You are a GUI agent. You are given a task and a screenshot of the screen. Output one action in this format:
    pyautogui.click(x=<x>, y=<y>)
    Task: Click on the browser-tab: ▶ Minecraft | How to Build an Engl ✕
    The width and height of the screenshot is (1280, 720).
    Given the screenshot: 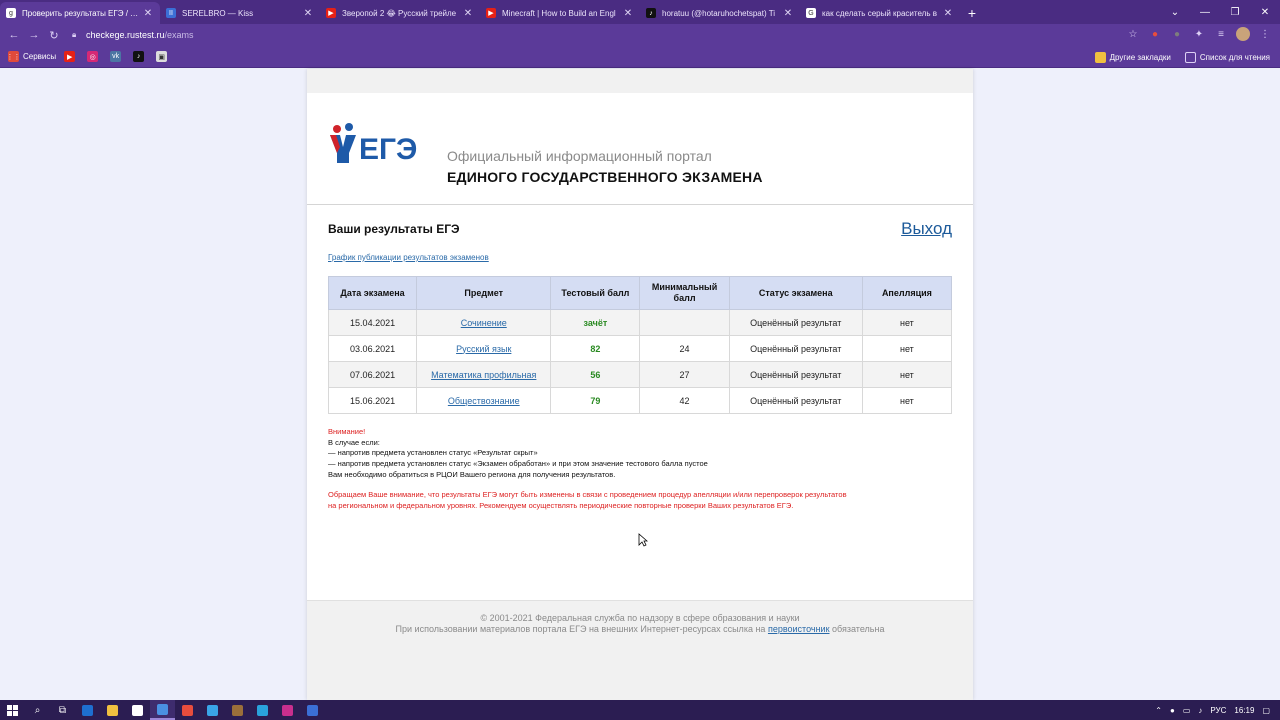 What is the action you would take?
    pyautogui.click(x=560, y=13)
    